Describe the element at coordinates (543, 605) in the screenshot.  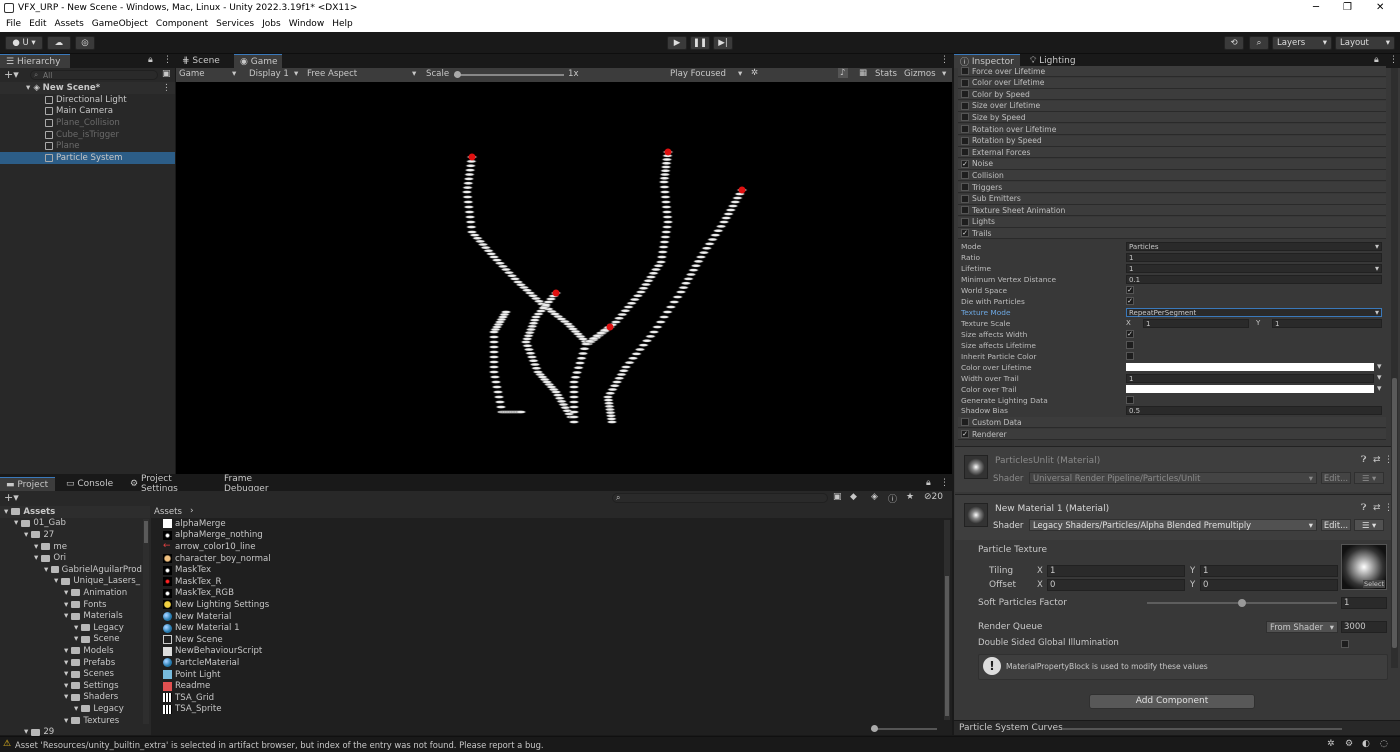
I see `asset-item: New Lighting Settings` at that location.